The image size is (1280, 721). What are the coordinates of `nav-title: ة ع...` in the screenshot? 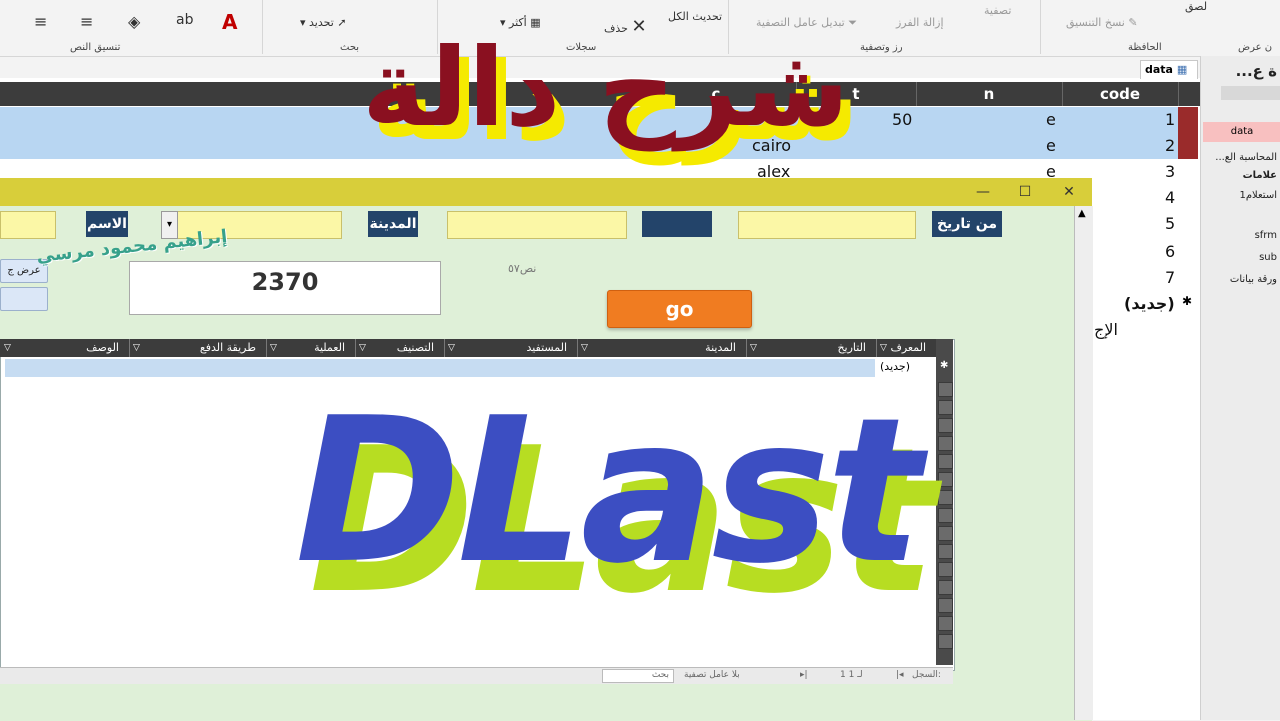 It's located at (1256, 71).